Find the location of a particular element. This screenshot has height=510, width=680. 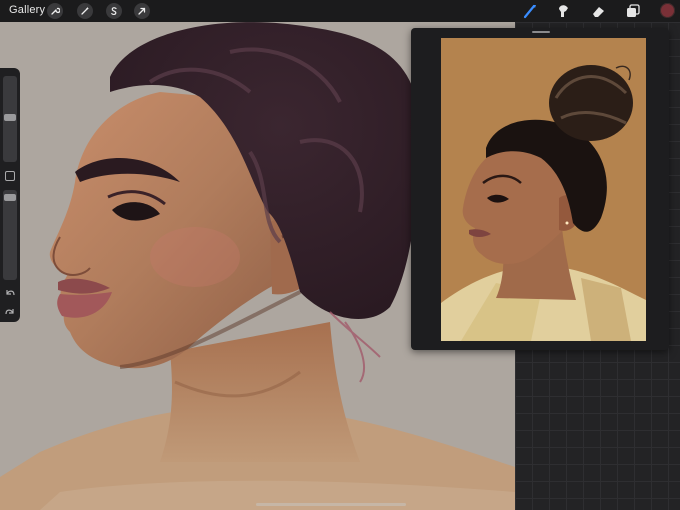

magic-wand-icon is located at coordinates (85, 11).